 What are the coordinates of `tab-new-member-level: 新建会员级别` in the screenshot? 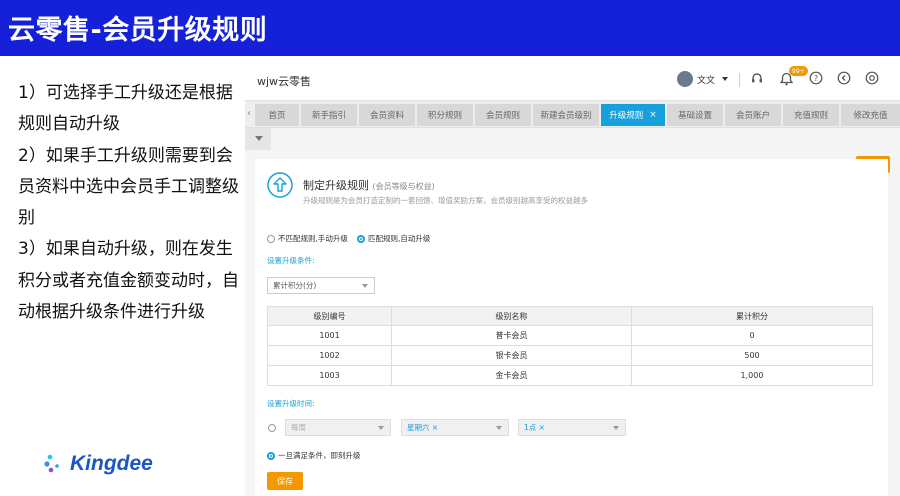 It's located at (566, 115).